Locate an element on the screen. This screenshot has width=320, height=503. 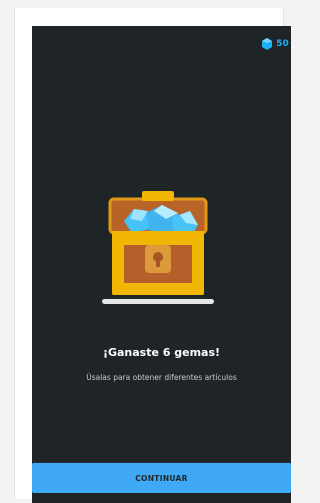
reward-title: ¡Ganaste 6 gemas! is located at coordinates (161, 352).